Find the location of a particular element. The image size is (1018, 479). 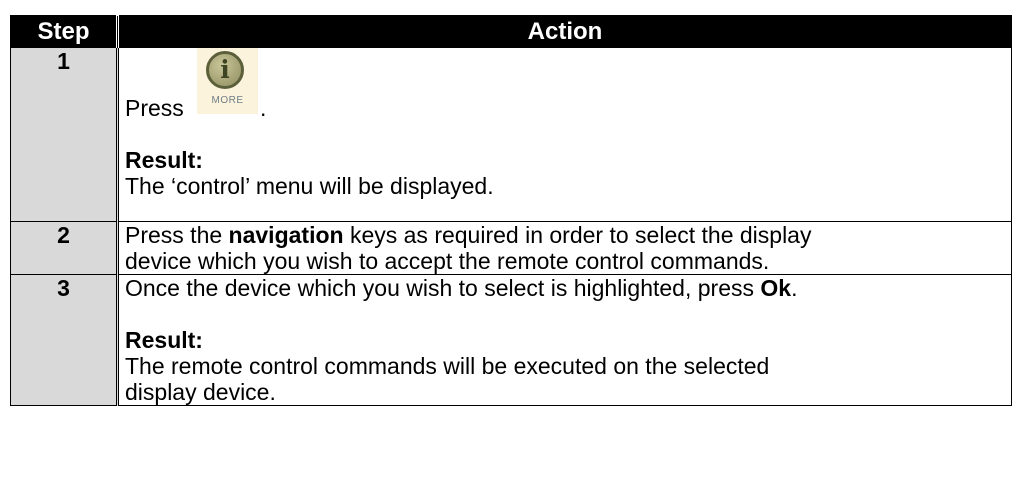

header-row: Step Action is located at coordinates (511, 31).